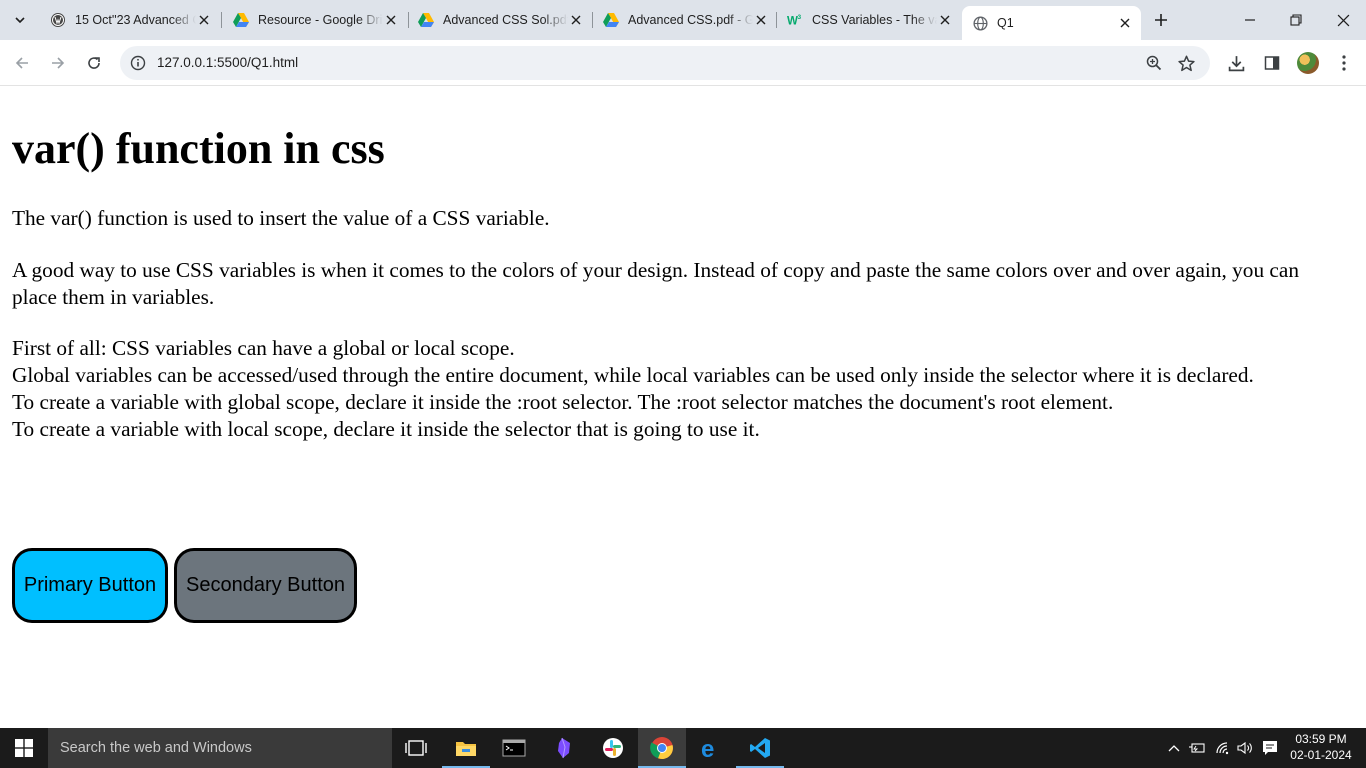 Image resolution: width=1366 pixels, height=768 pixels. I want to click on forward-button, so click(58, 63).